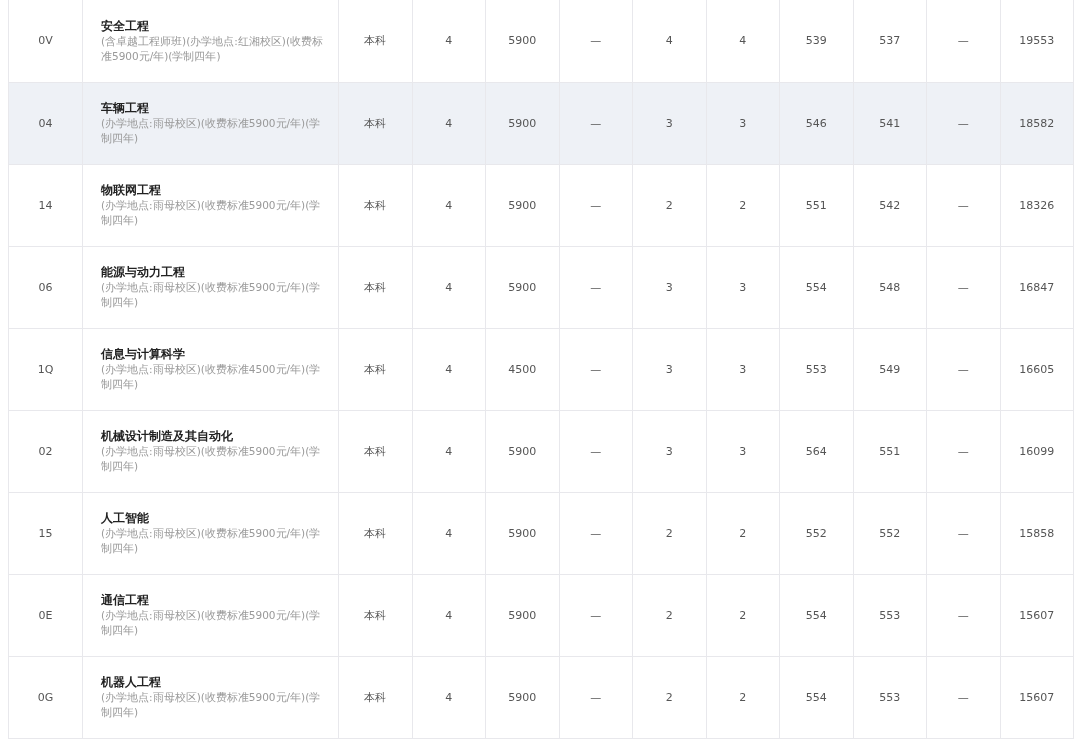 Image resolution: width=1080 pixels, height=744 pixels. What do you see at coordinates (45, 451) in the screenshot?
I see `table-cell: 02` at bounding box center [45, 451].